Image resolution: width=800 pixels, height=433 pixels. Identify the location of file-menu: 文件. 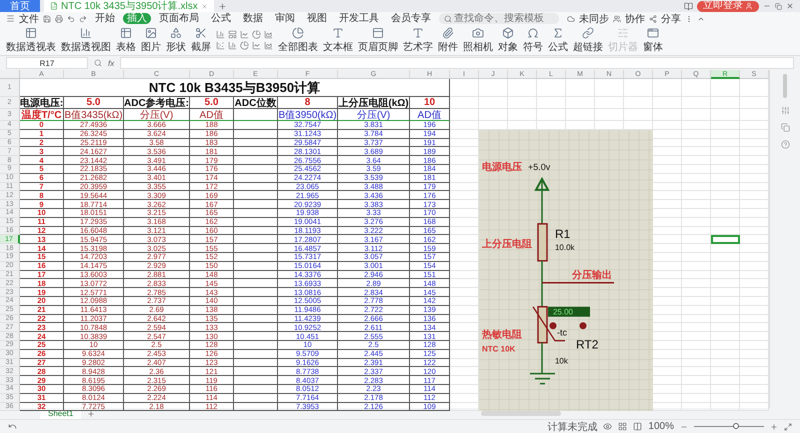
(29, 19).